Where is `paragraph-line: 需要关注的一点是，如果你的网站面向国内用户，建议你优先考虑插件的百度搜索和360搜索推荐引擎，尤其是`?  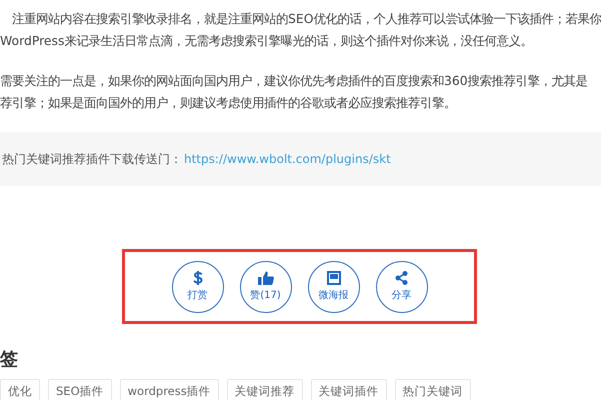 paragraph-line: 需要关注的一点是，如果你的网站面向国内用户，建议你优先考虑插件的百度搜索和360搜索推荐引擎，尤其是 is located at coordinates (294, 81).